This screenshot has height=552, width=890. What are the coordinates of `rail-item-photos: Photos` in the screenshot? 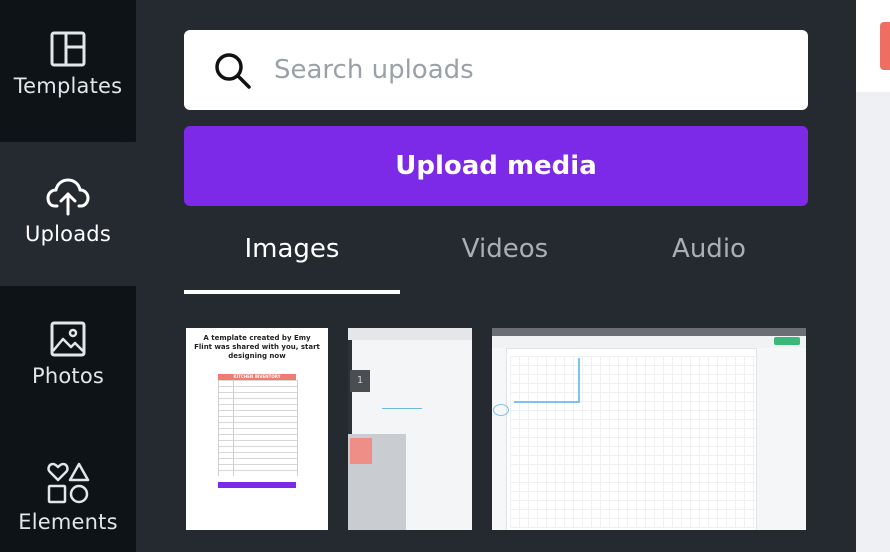 It's located at (68, 358).